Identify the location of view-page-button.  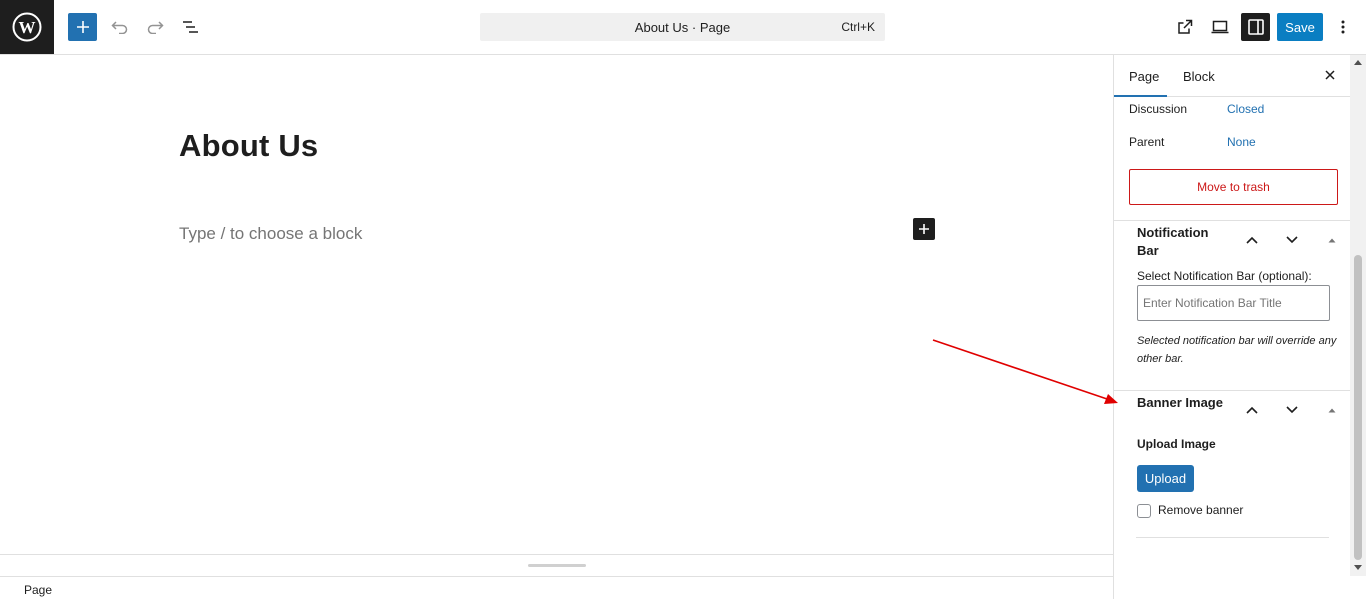
(1184, 27).